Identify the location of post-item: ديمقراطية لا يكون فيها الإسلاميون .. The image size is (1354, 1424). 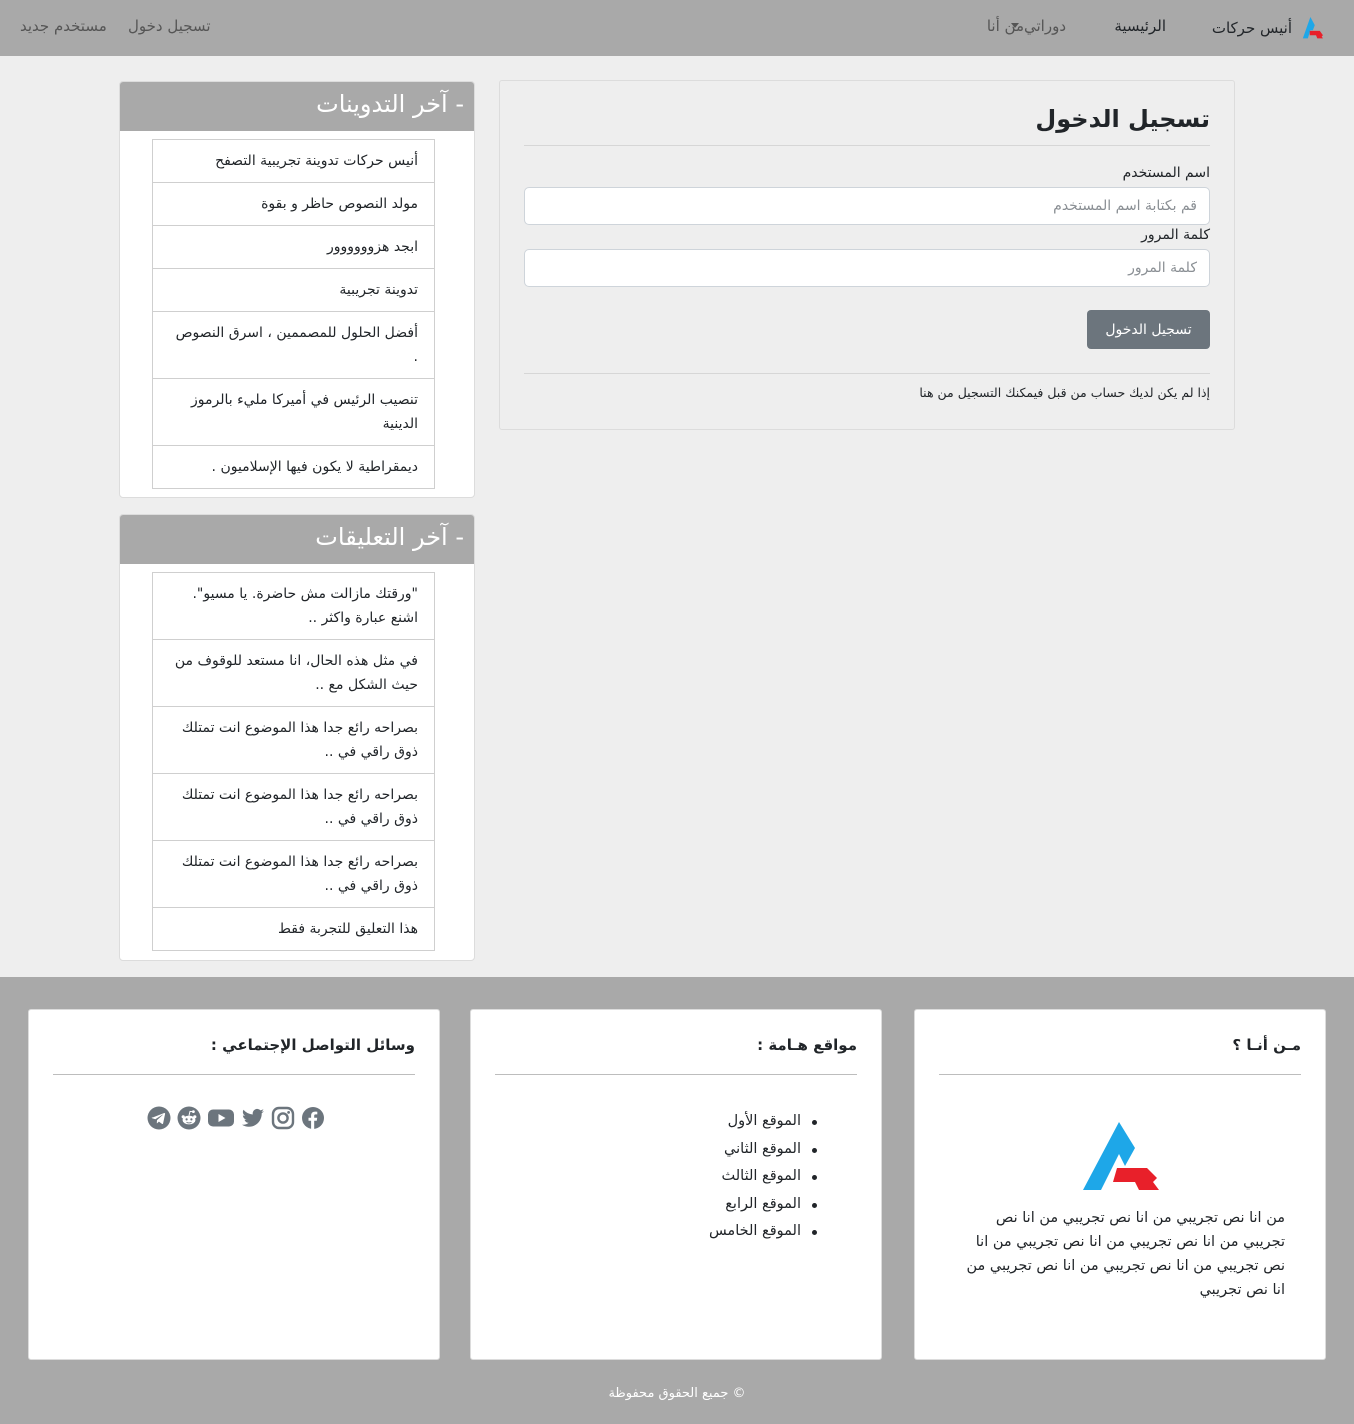
(293, 467).